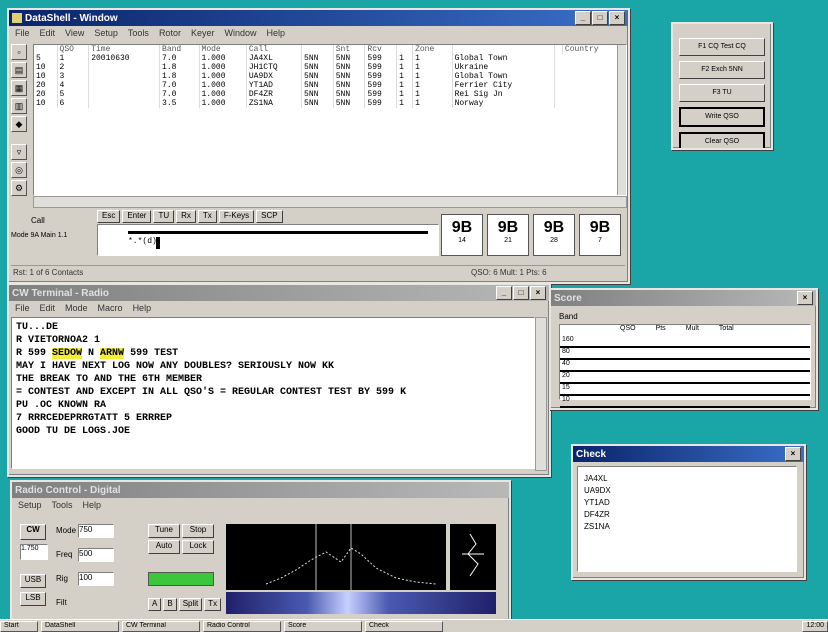  What do you see at coordinates (793, 454) in the screenshot?
I see `list-close-button: ×` at bounding box center [793, 454].